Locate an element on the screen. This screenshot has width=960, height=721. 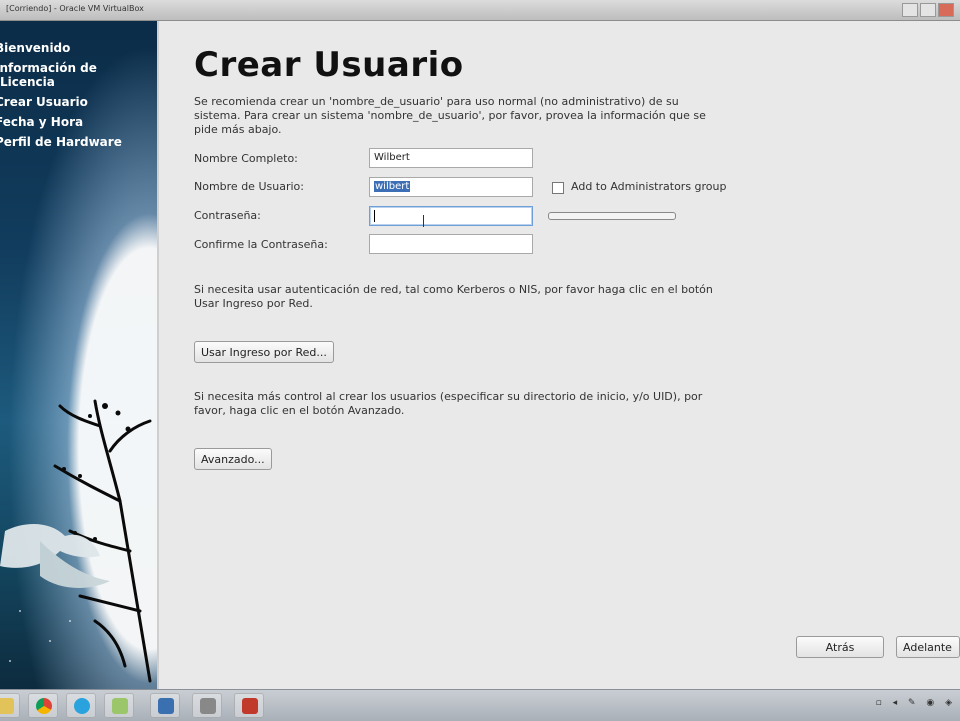
window-titlebar: [Corriendo] - Oracle VM VirtualBox is located at coordinates (480, 10).